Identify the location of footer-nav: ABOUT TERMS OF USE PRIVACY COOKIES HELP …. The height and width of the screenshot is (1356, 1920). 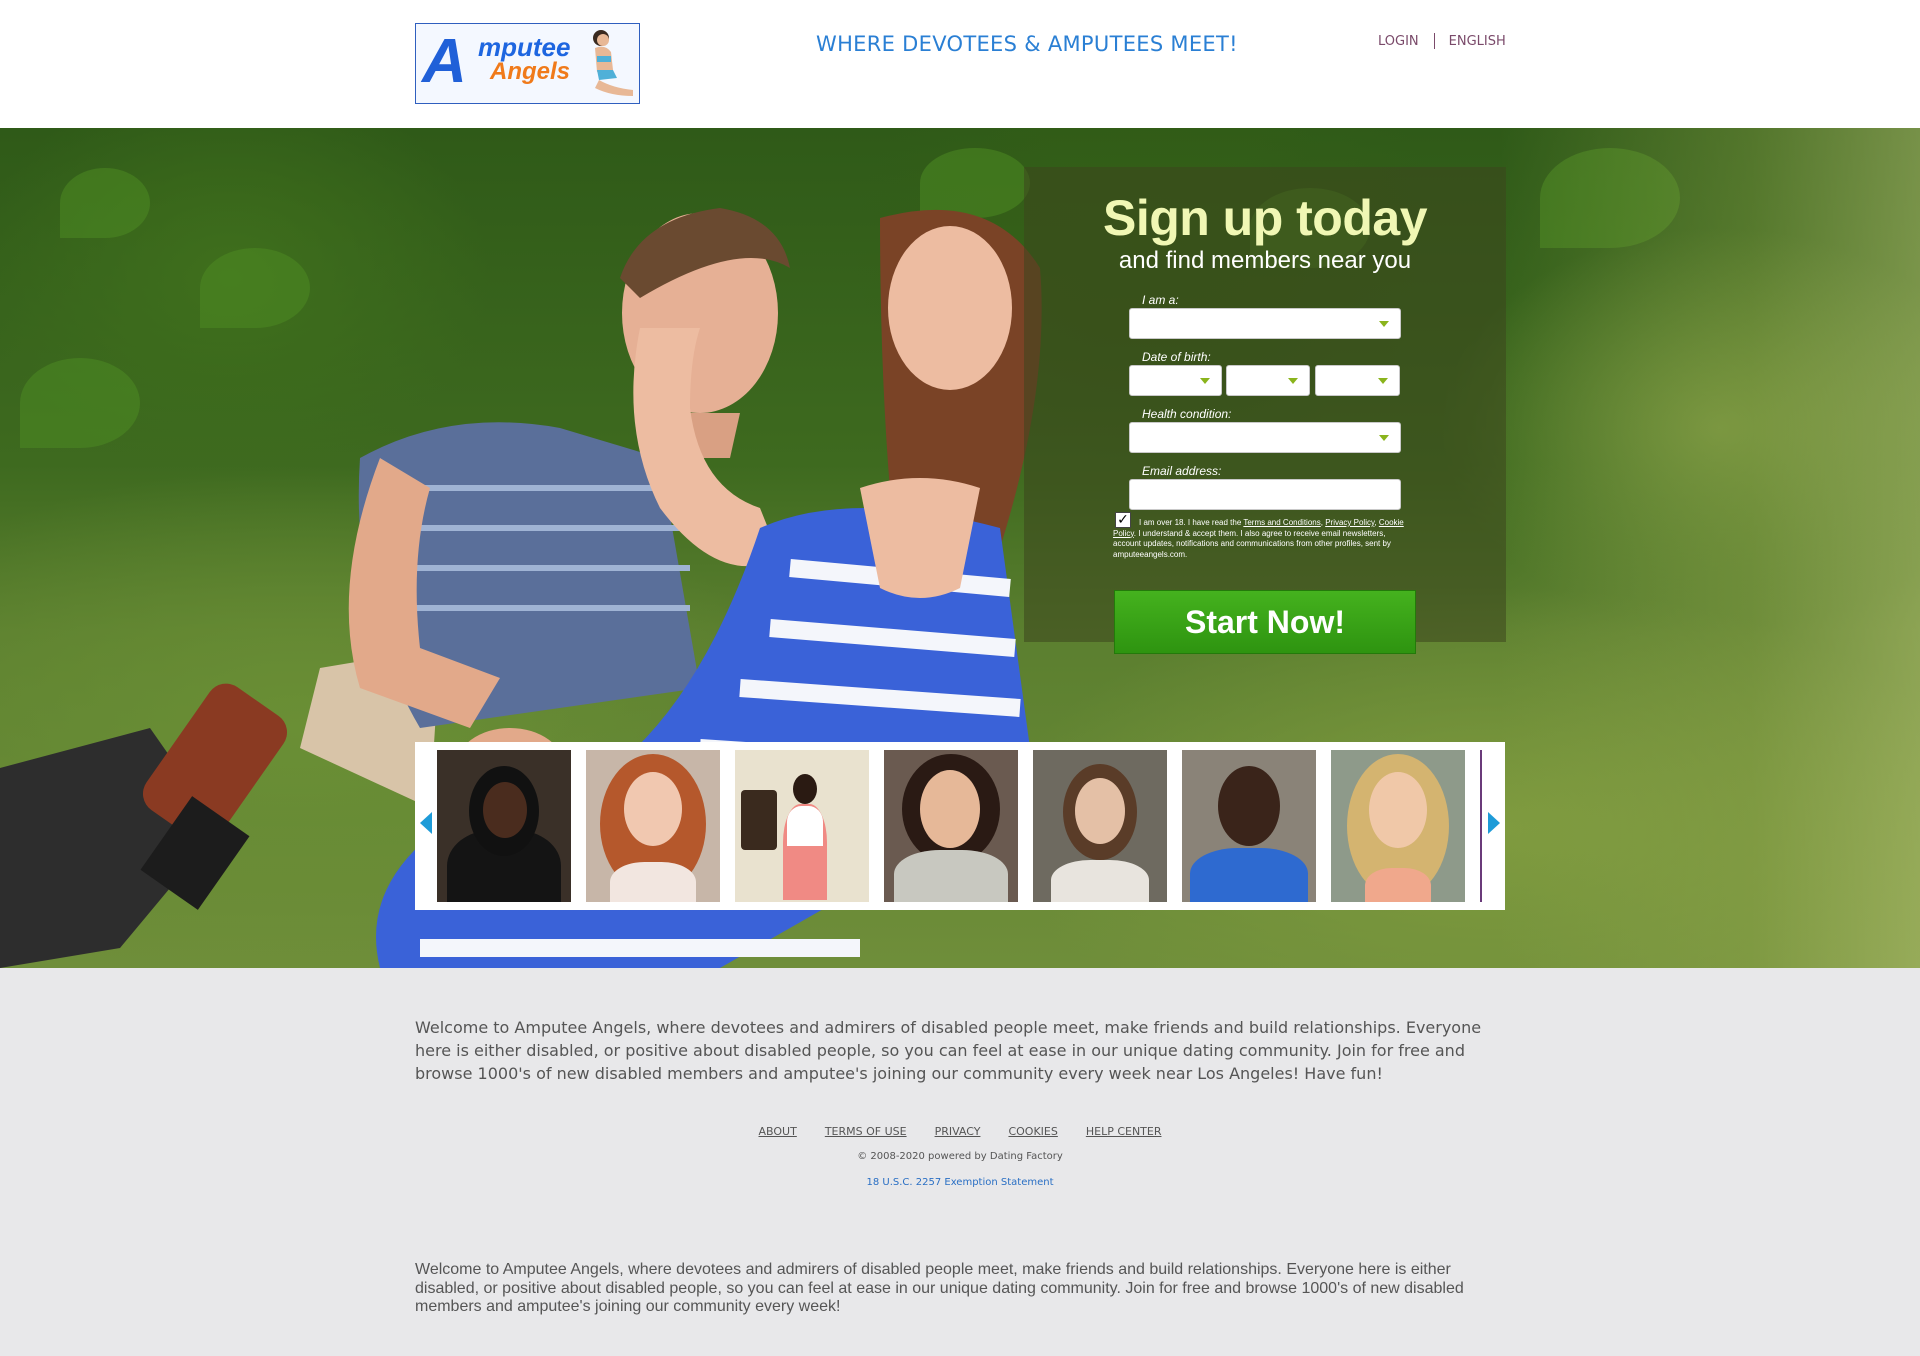
(960, 1131).